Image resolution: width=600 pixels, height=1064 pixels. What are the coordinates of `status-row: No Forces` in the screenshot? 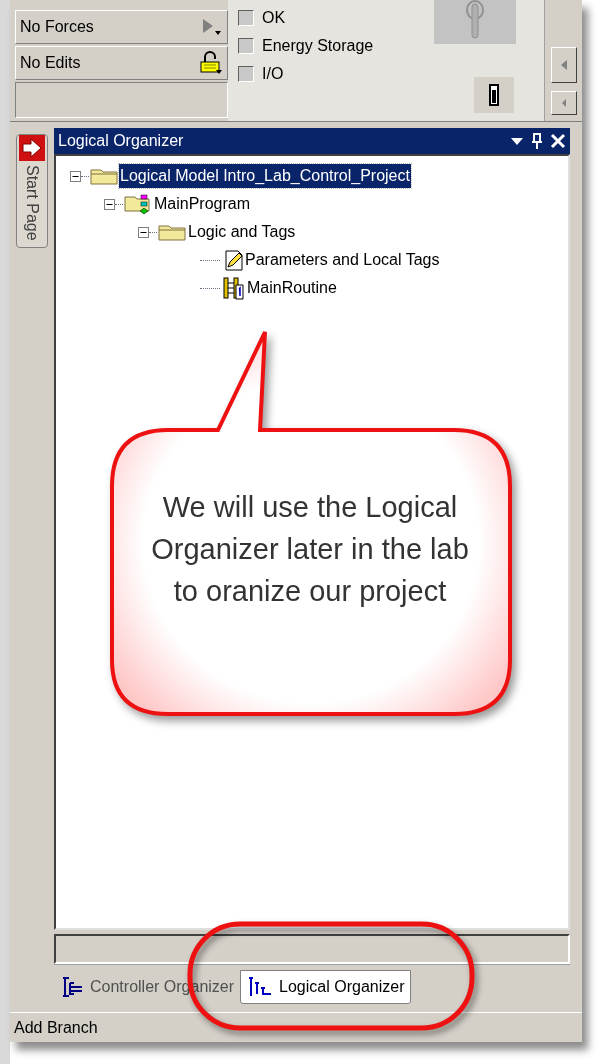 It's located at (121, 27).